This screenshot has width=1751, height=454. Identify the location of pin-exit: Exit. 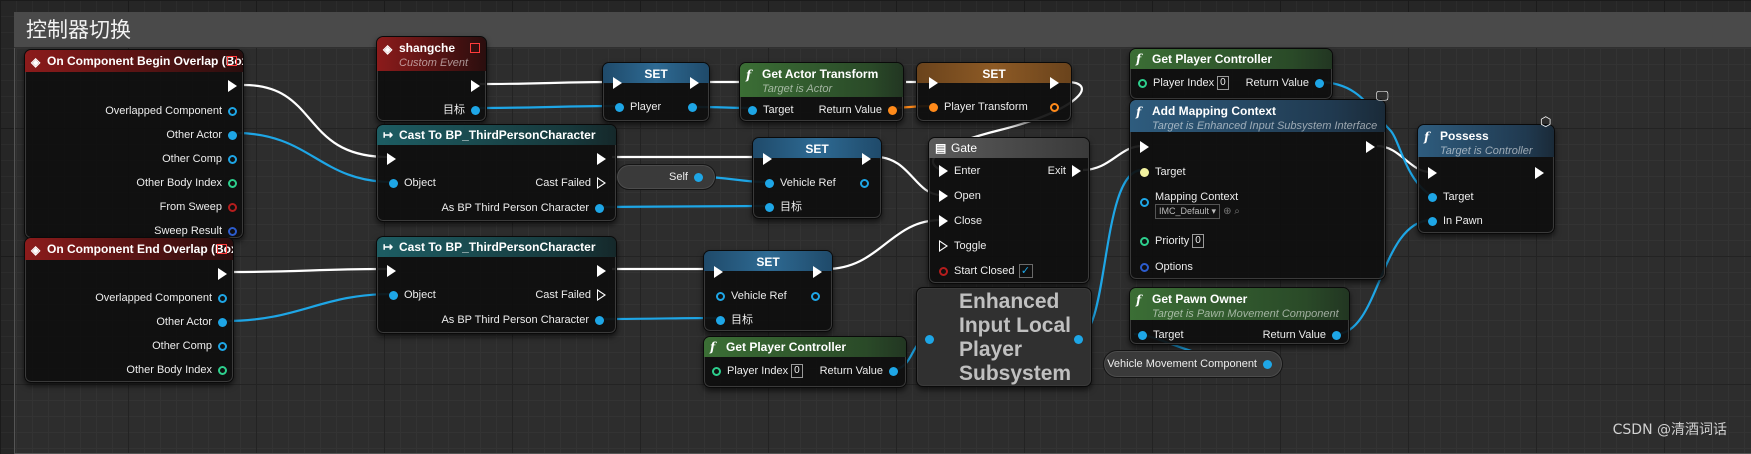
(1064, 171).